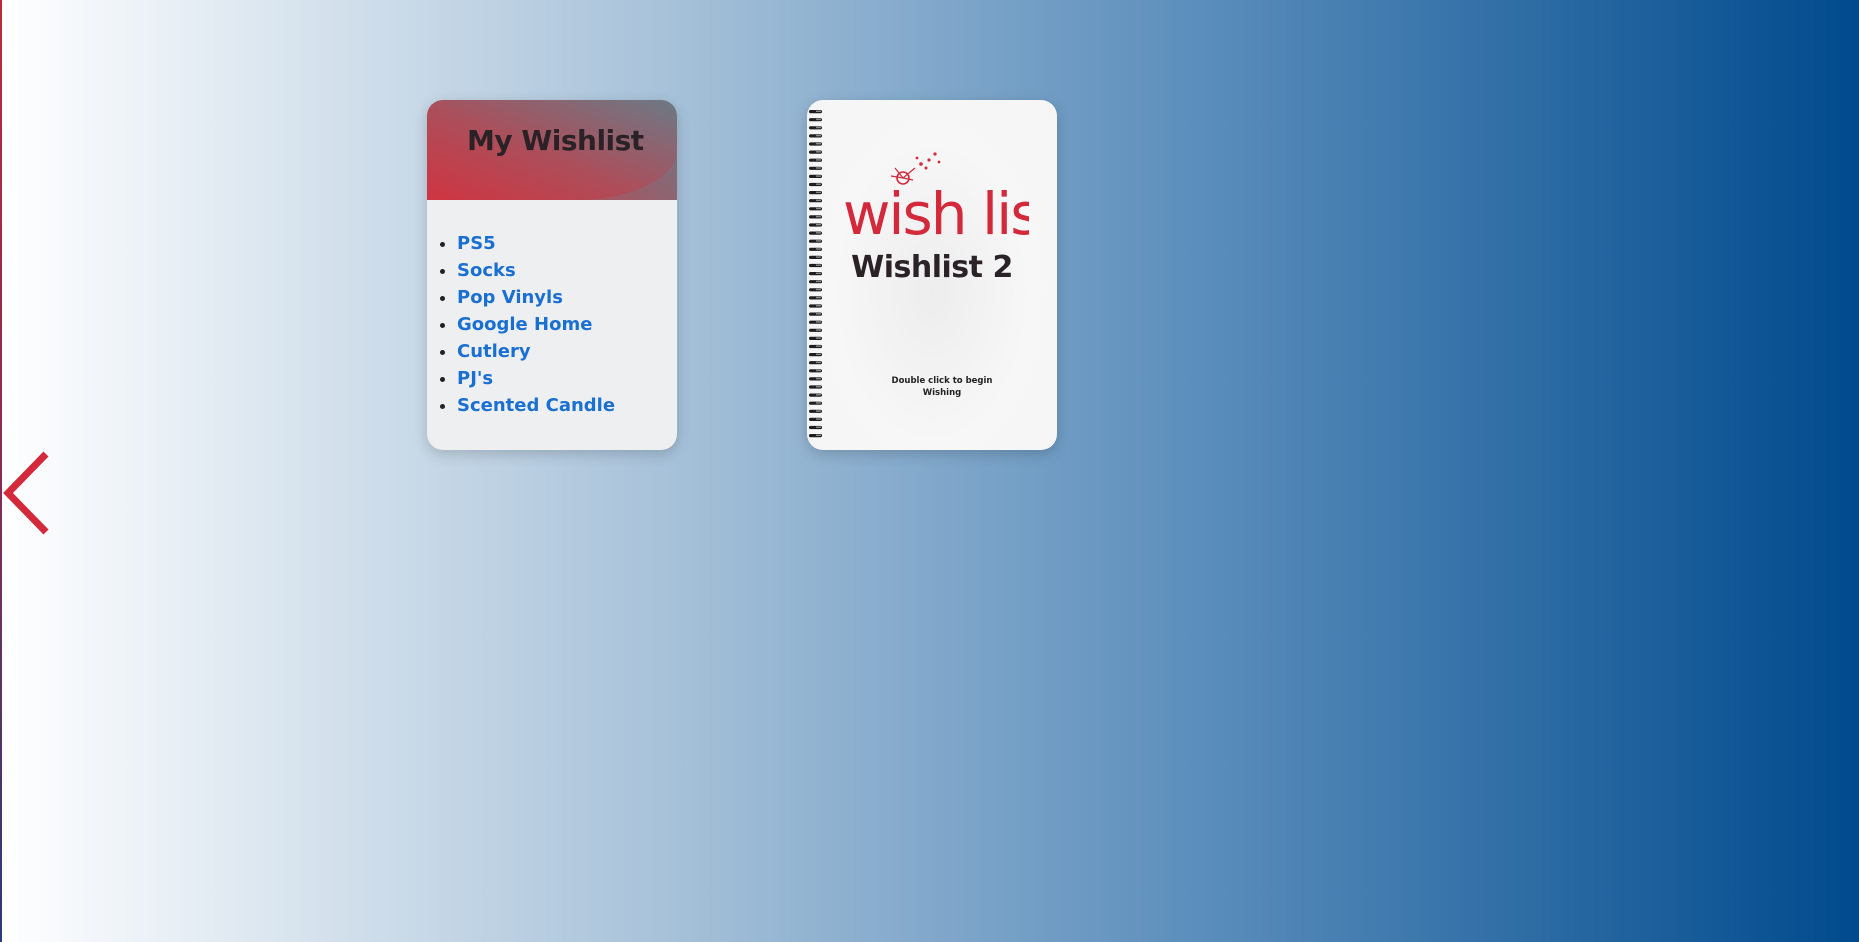  Describe the element at coordinates (494, 351) in the screenshot. I see `wishlist-item-link: Cutlery` at that location.